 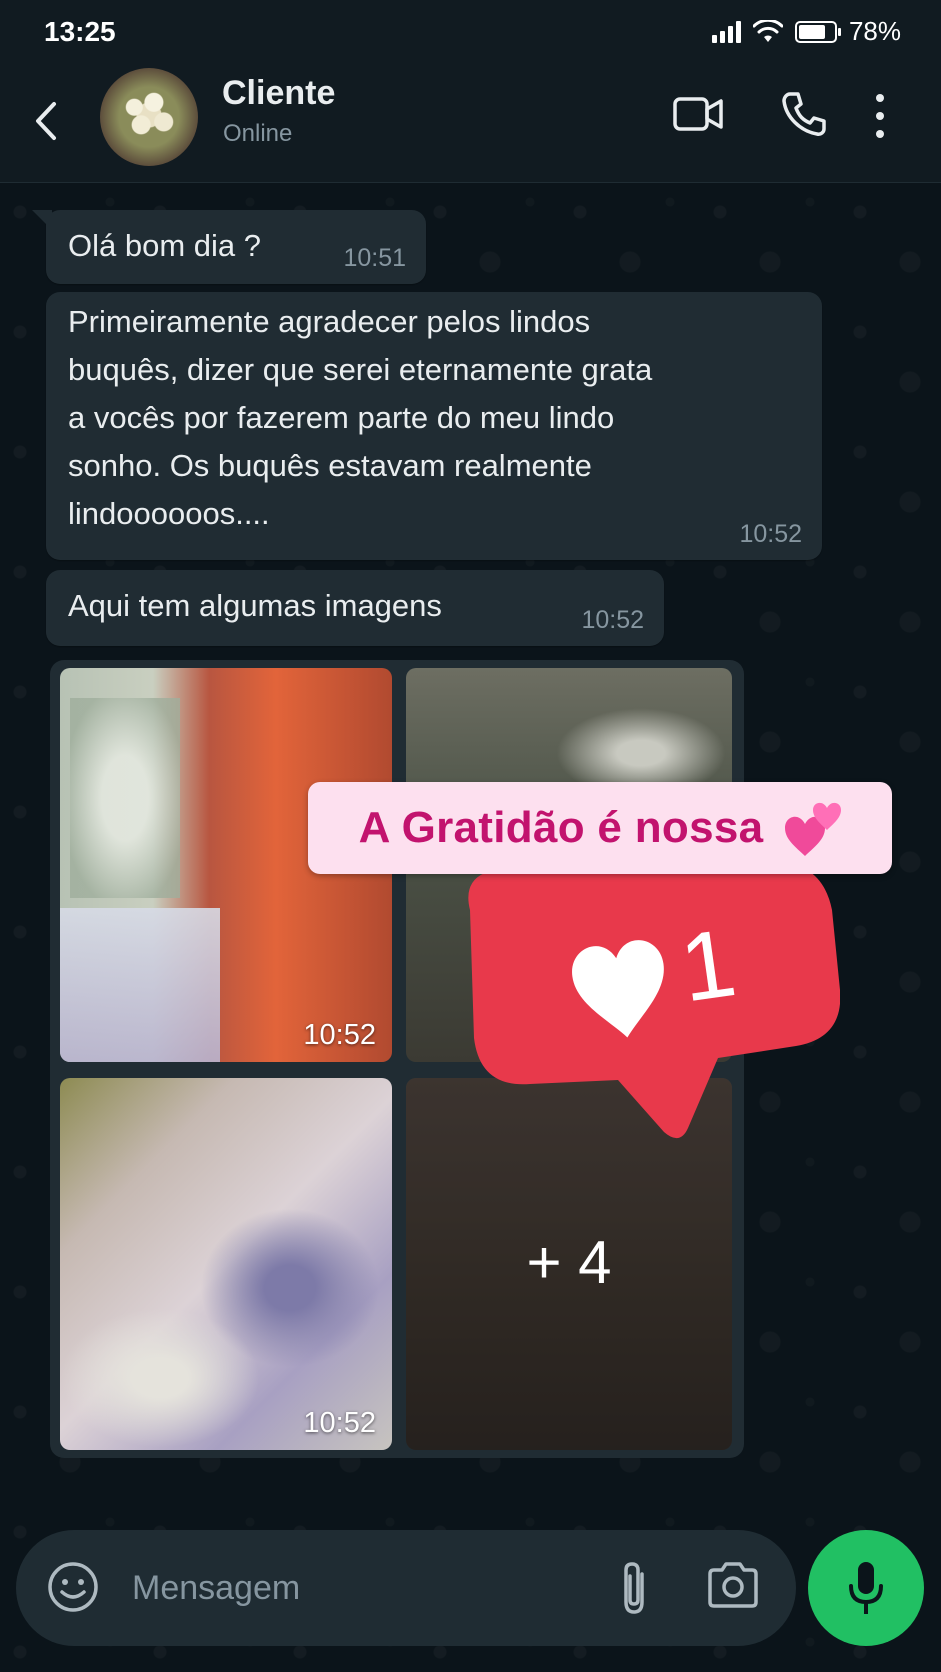 What do you see at coordinates (803, 114) in the screenshot?
I see `phone-icon` at bounding box center [803, 114].